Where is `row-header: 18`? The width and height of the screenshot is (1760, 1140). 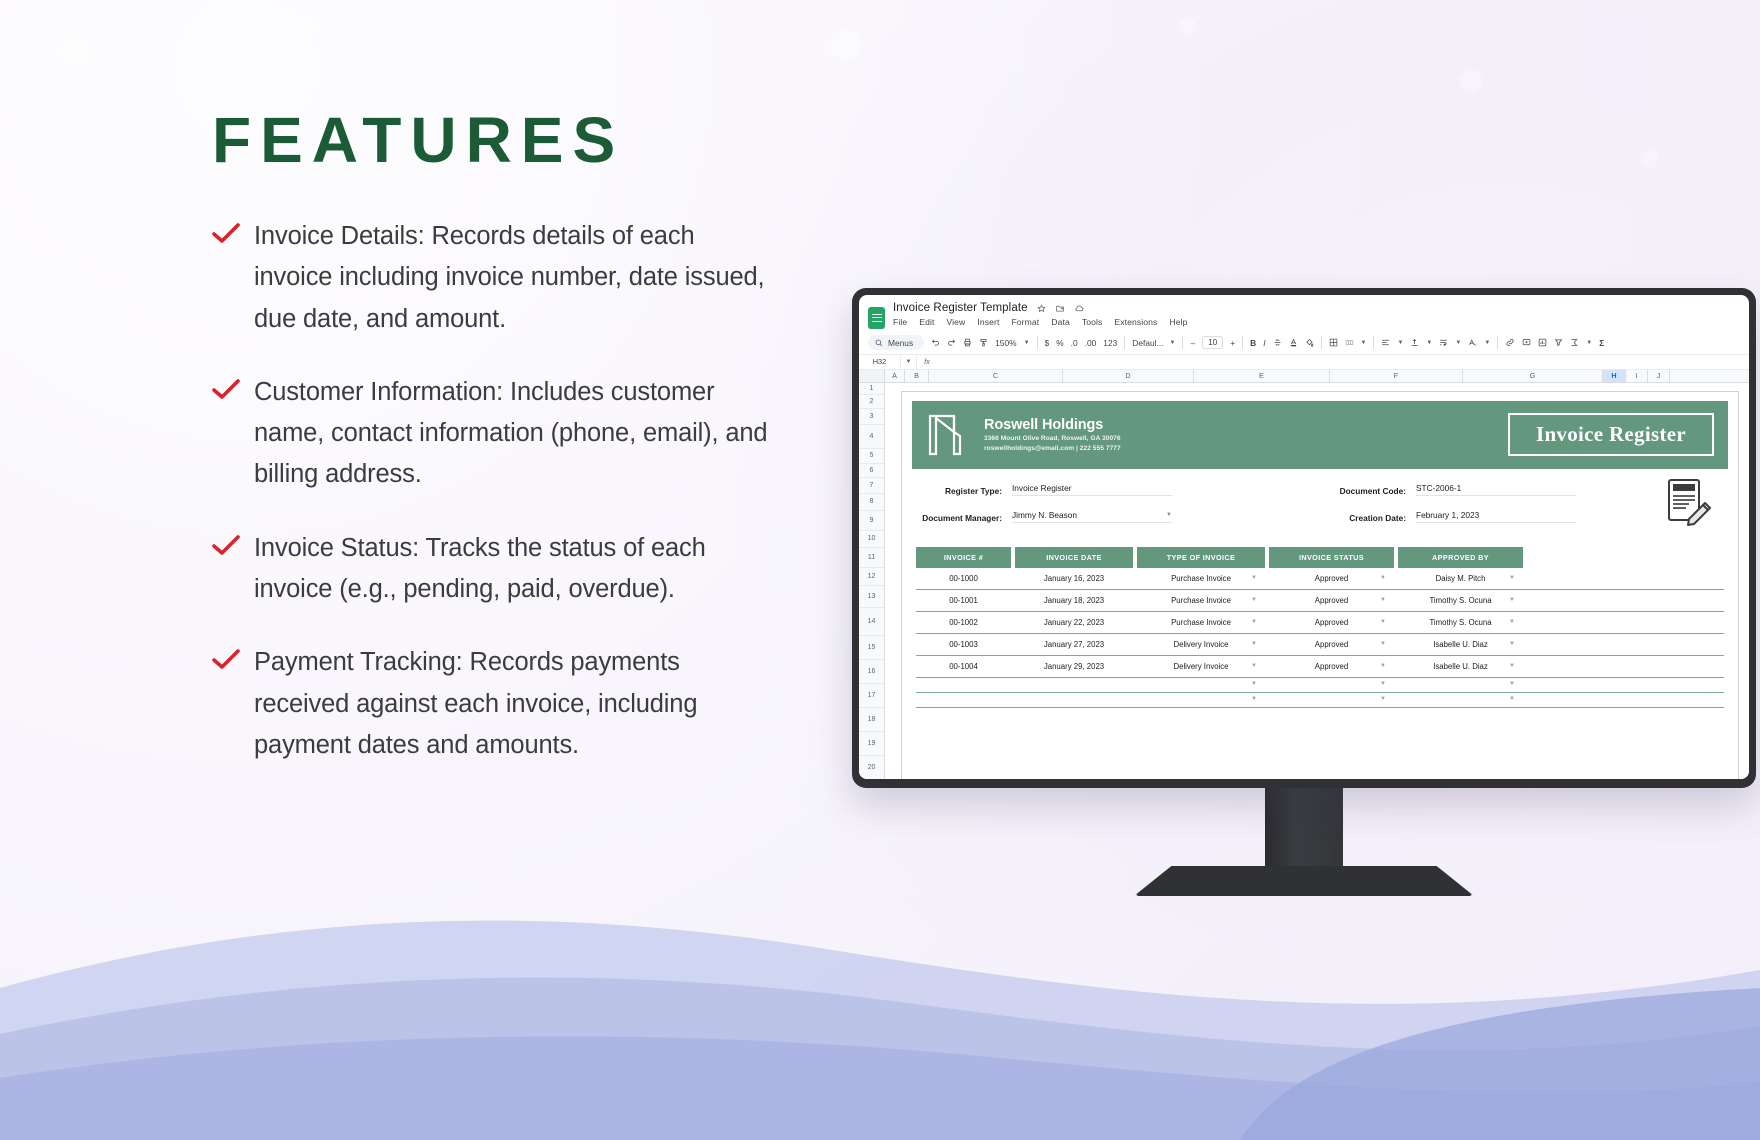 row-header: 18 is located at coordinates (871, 720).